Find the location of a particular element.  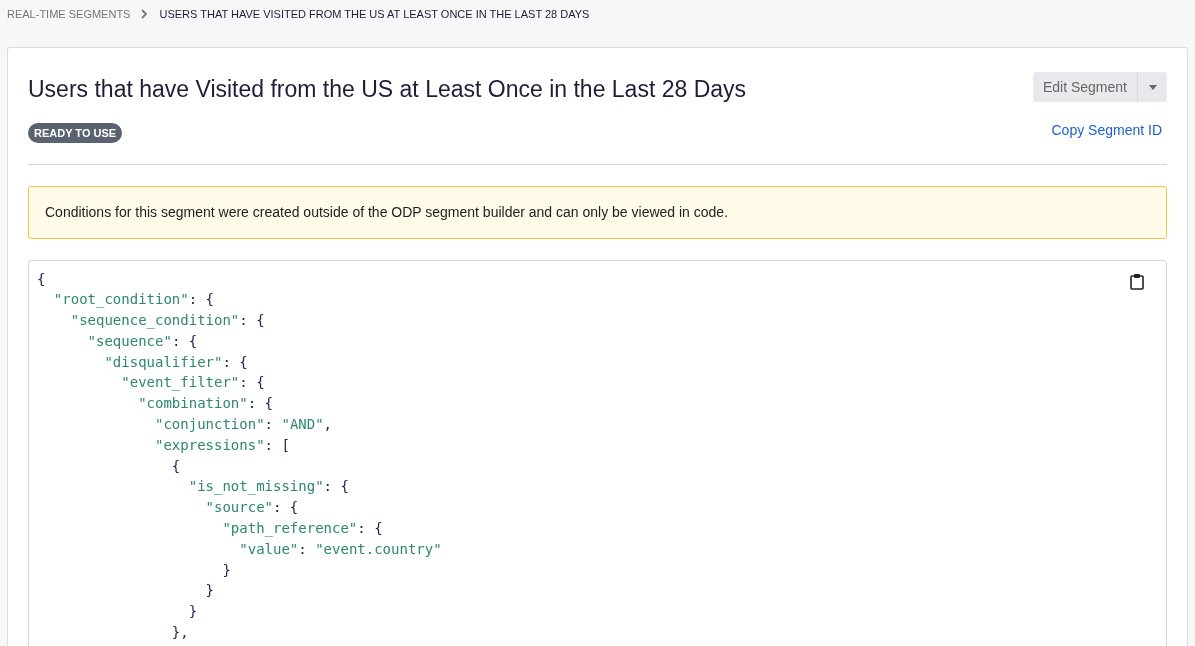

code-line: "event_filter": { is located at coordinates (192, 383).